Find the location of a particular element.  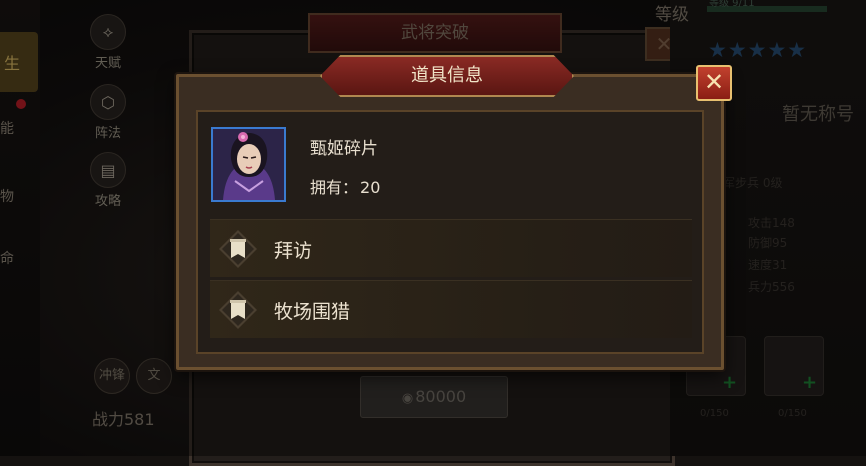

item-count-label: 拥有： is located at coordinates (334, 187).